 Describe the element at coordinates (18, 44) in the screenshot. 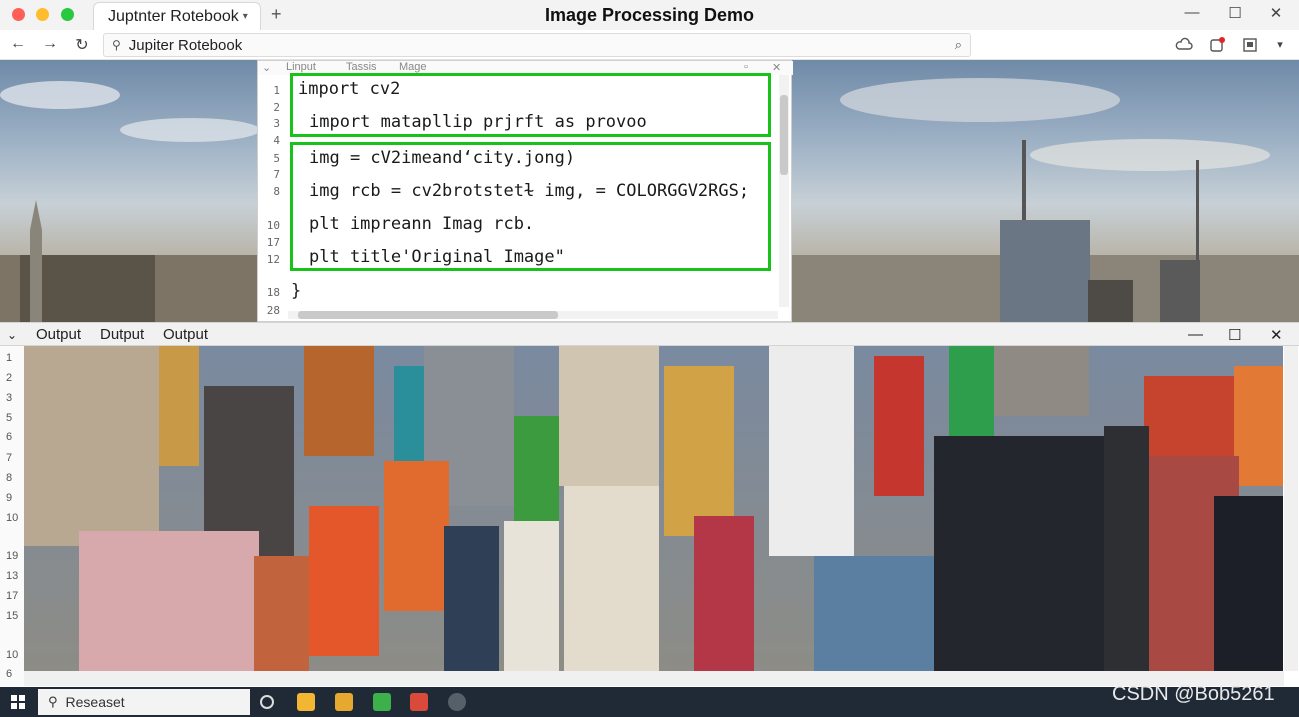

I see `back-button: ←` at that location.